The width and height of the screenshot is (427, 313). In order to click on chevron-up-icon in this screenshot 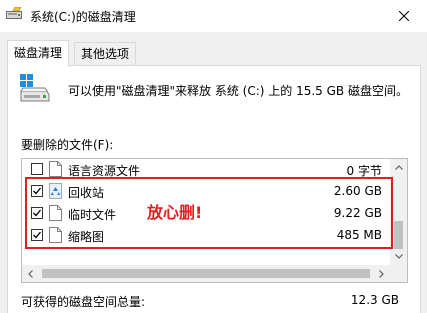, I will do `click(398, 167)`.